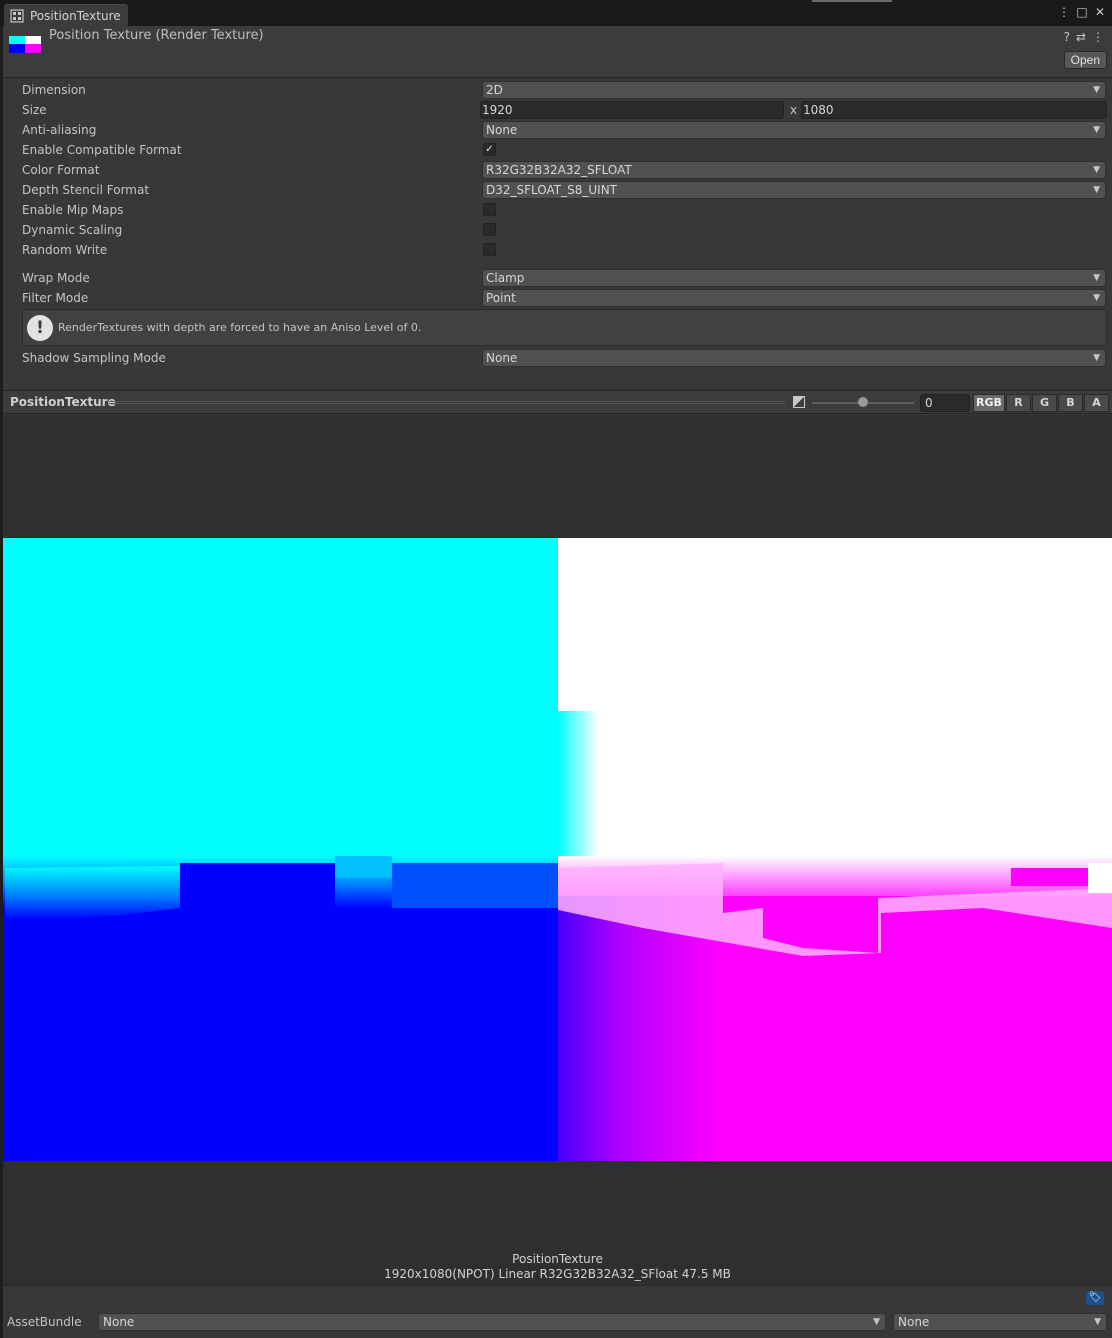 The image size is (1112, 1338). I want to click on dimension-dropdown: 2D ▼, so click(794, 90).